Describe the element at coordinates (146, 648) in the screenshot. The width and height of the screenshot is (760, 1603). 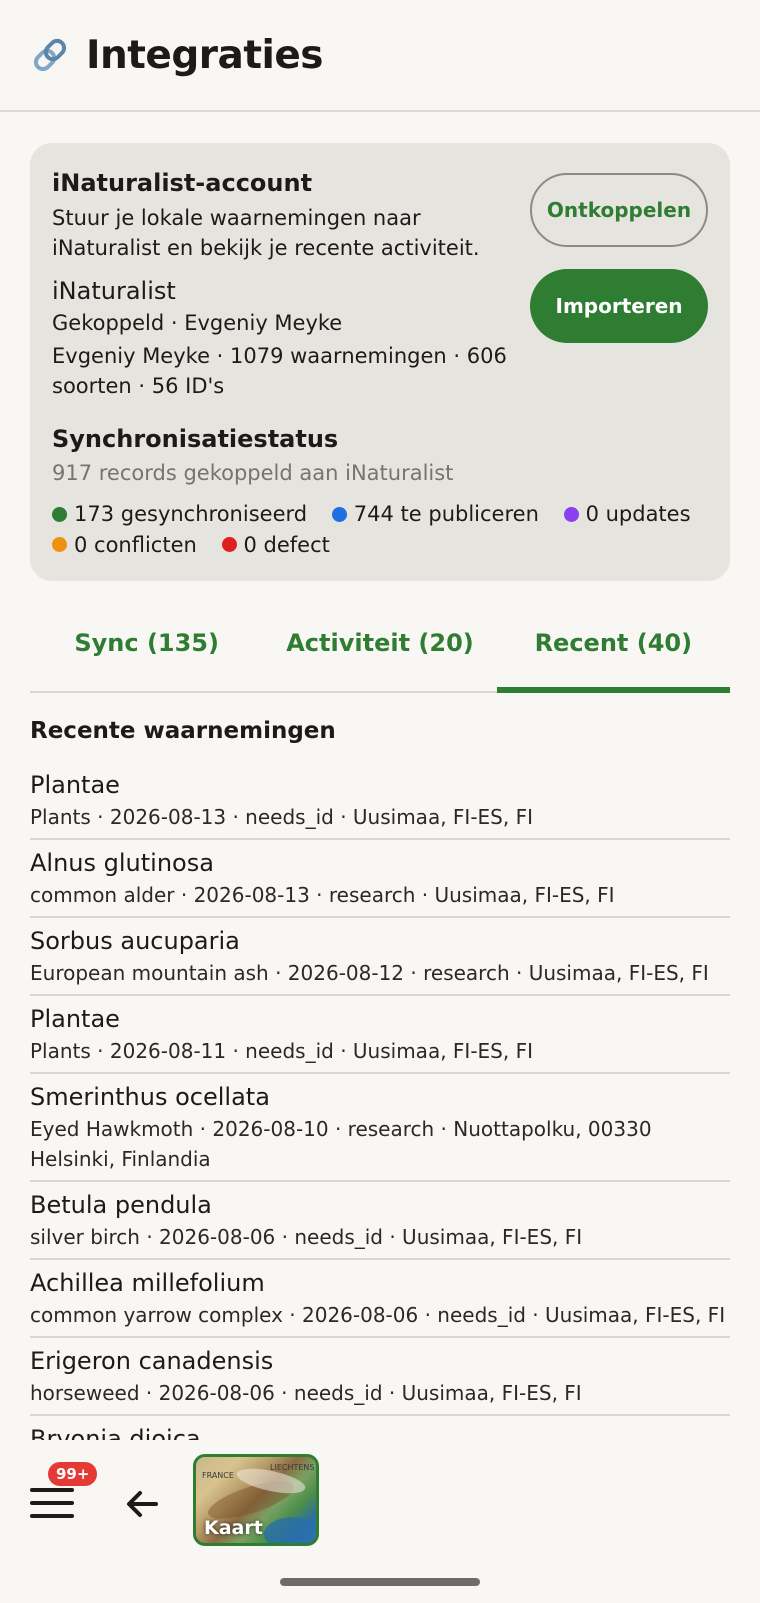
I see `tab-sync: Sync (135)` at that location.